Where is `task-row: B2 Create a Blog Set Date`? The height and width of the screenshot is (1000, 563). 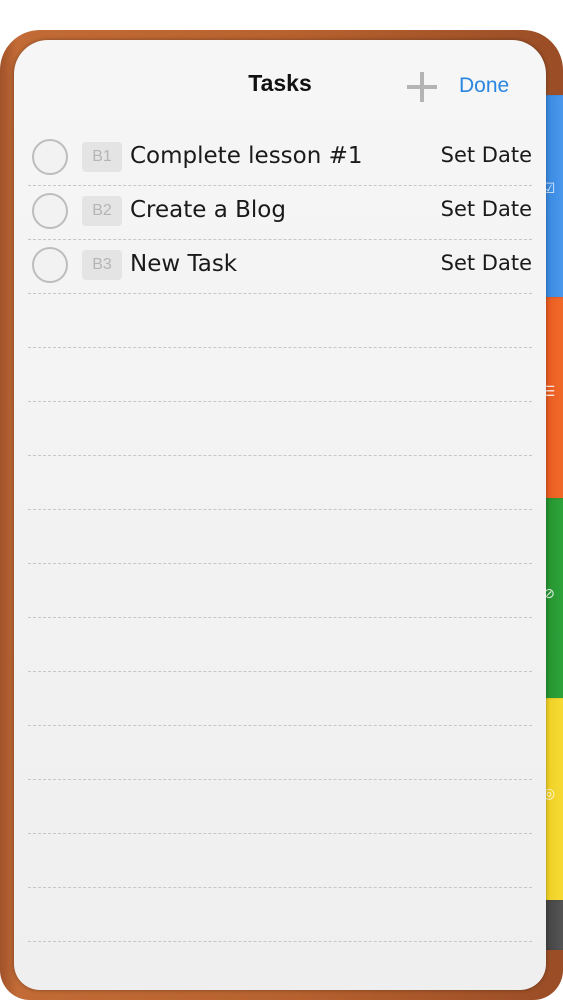
task-row: B2 Create a Blog Set Date is located at coordinates (280, 212).